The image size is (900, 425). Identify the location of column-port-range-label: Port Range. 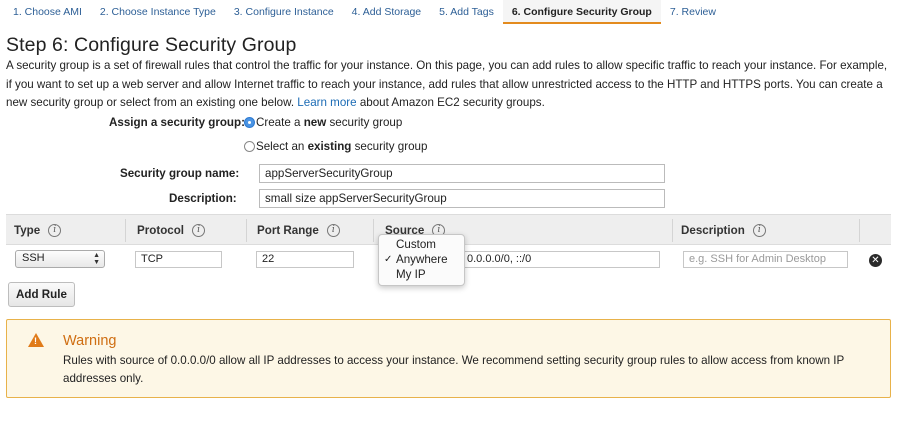
(288, 230).